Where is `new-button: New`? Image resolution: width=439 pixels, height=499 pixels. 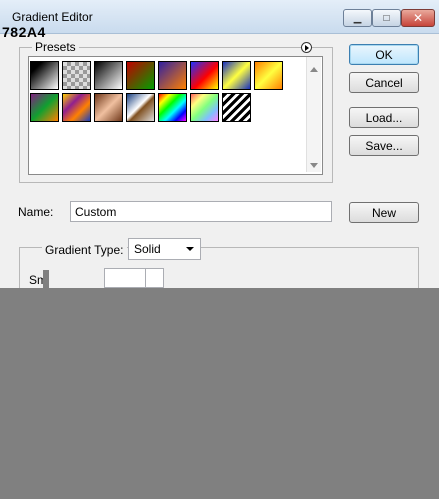 new-button: New is located at coordinates (384, 212).